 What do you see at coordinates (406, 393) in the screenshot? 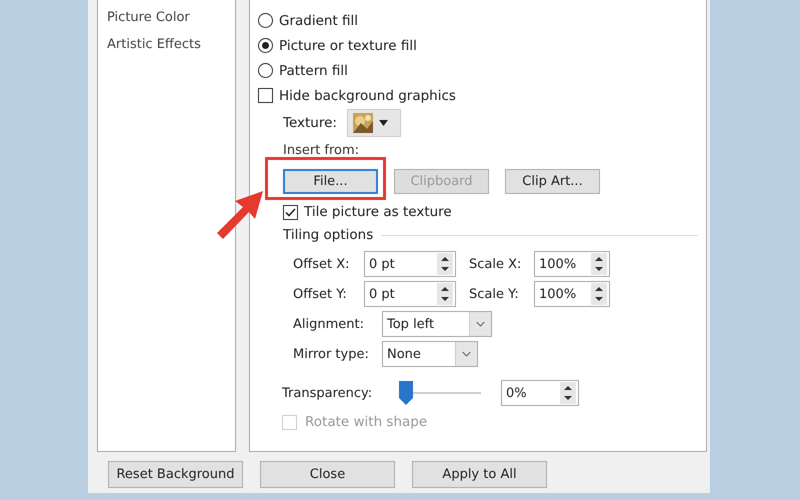
I see `slider-thumb` at bounding box center [406, 393].